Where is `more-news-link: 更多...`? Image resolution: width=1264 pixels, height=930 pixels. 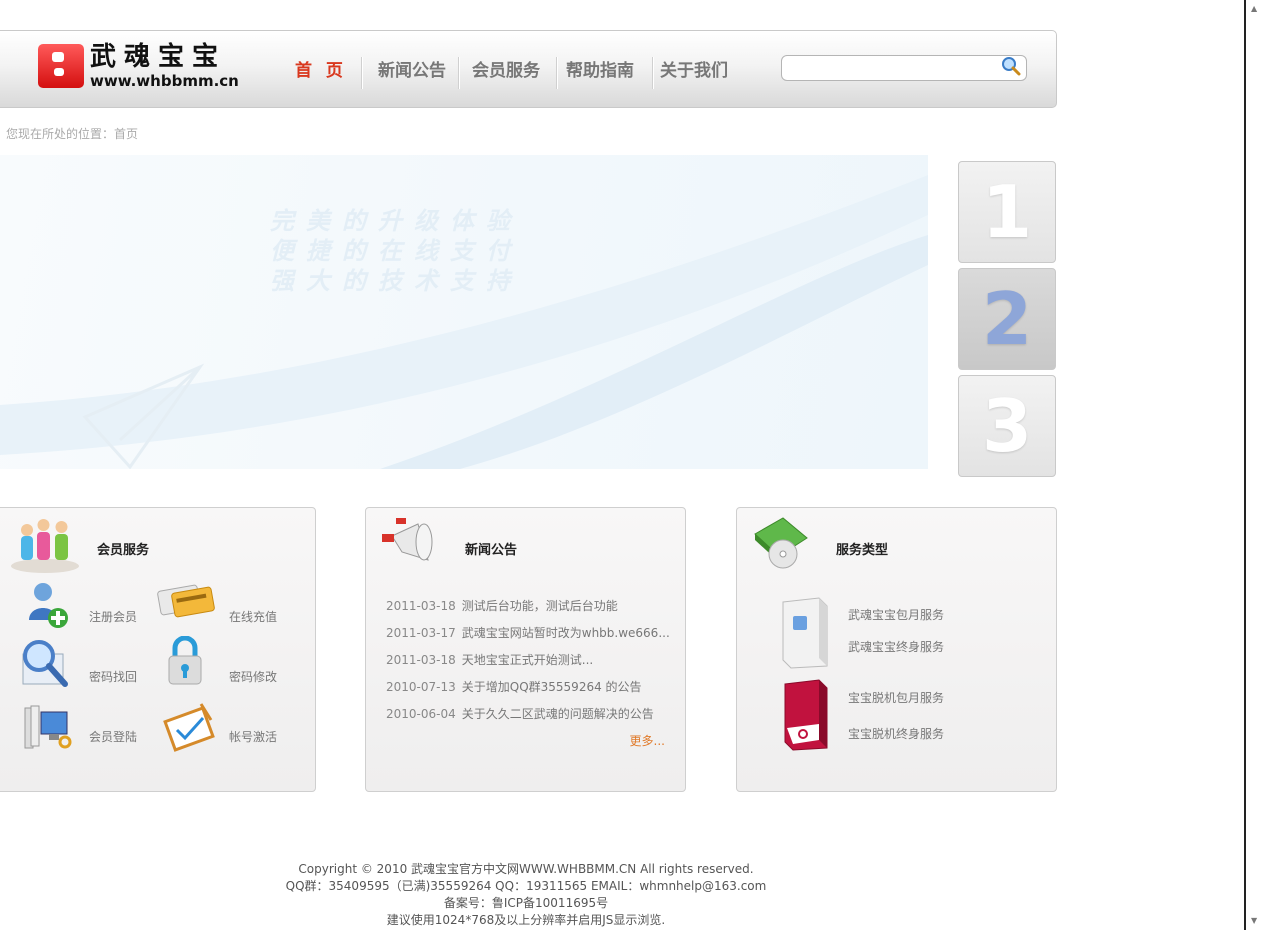
more-news-link: 更多... is located at coordinates (647, 740).